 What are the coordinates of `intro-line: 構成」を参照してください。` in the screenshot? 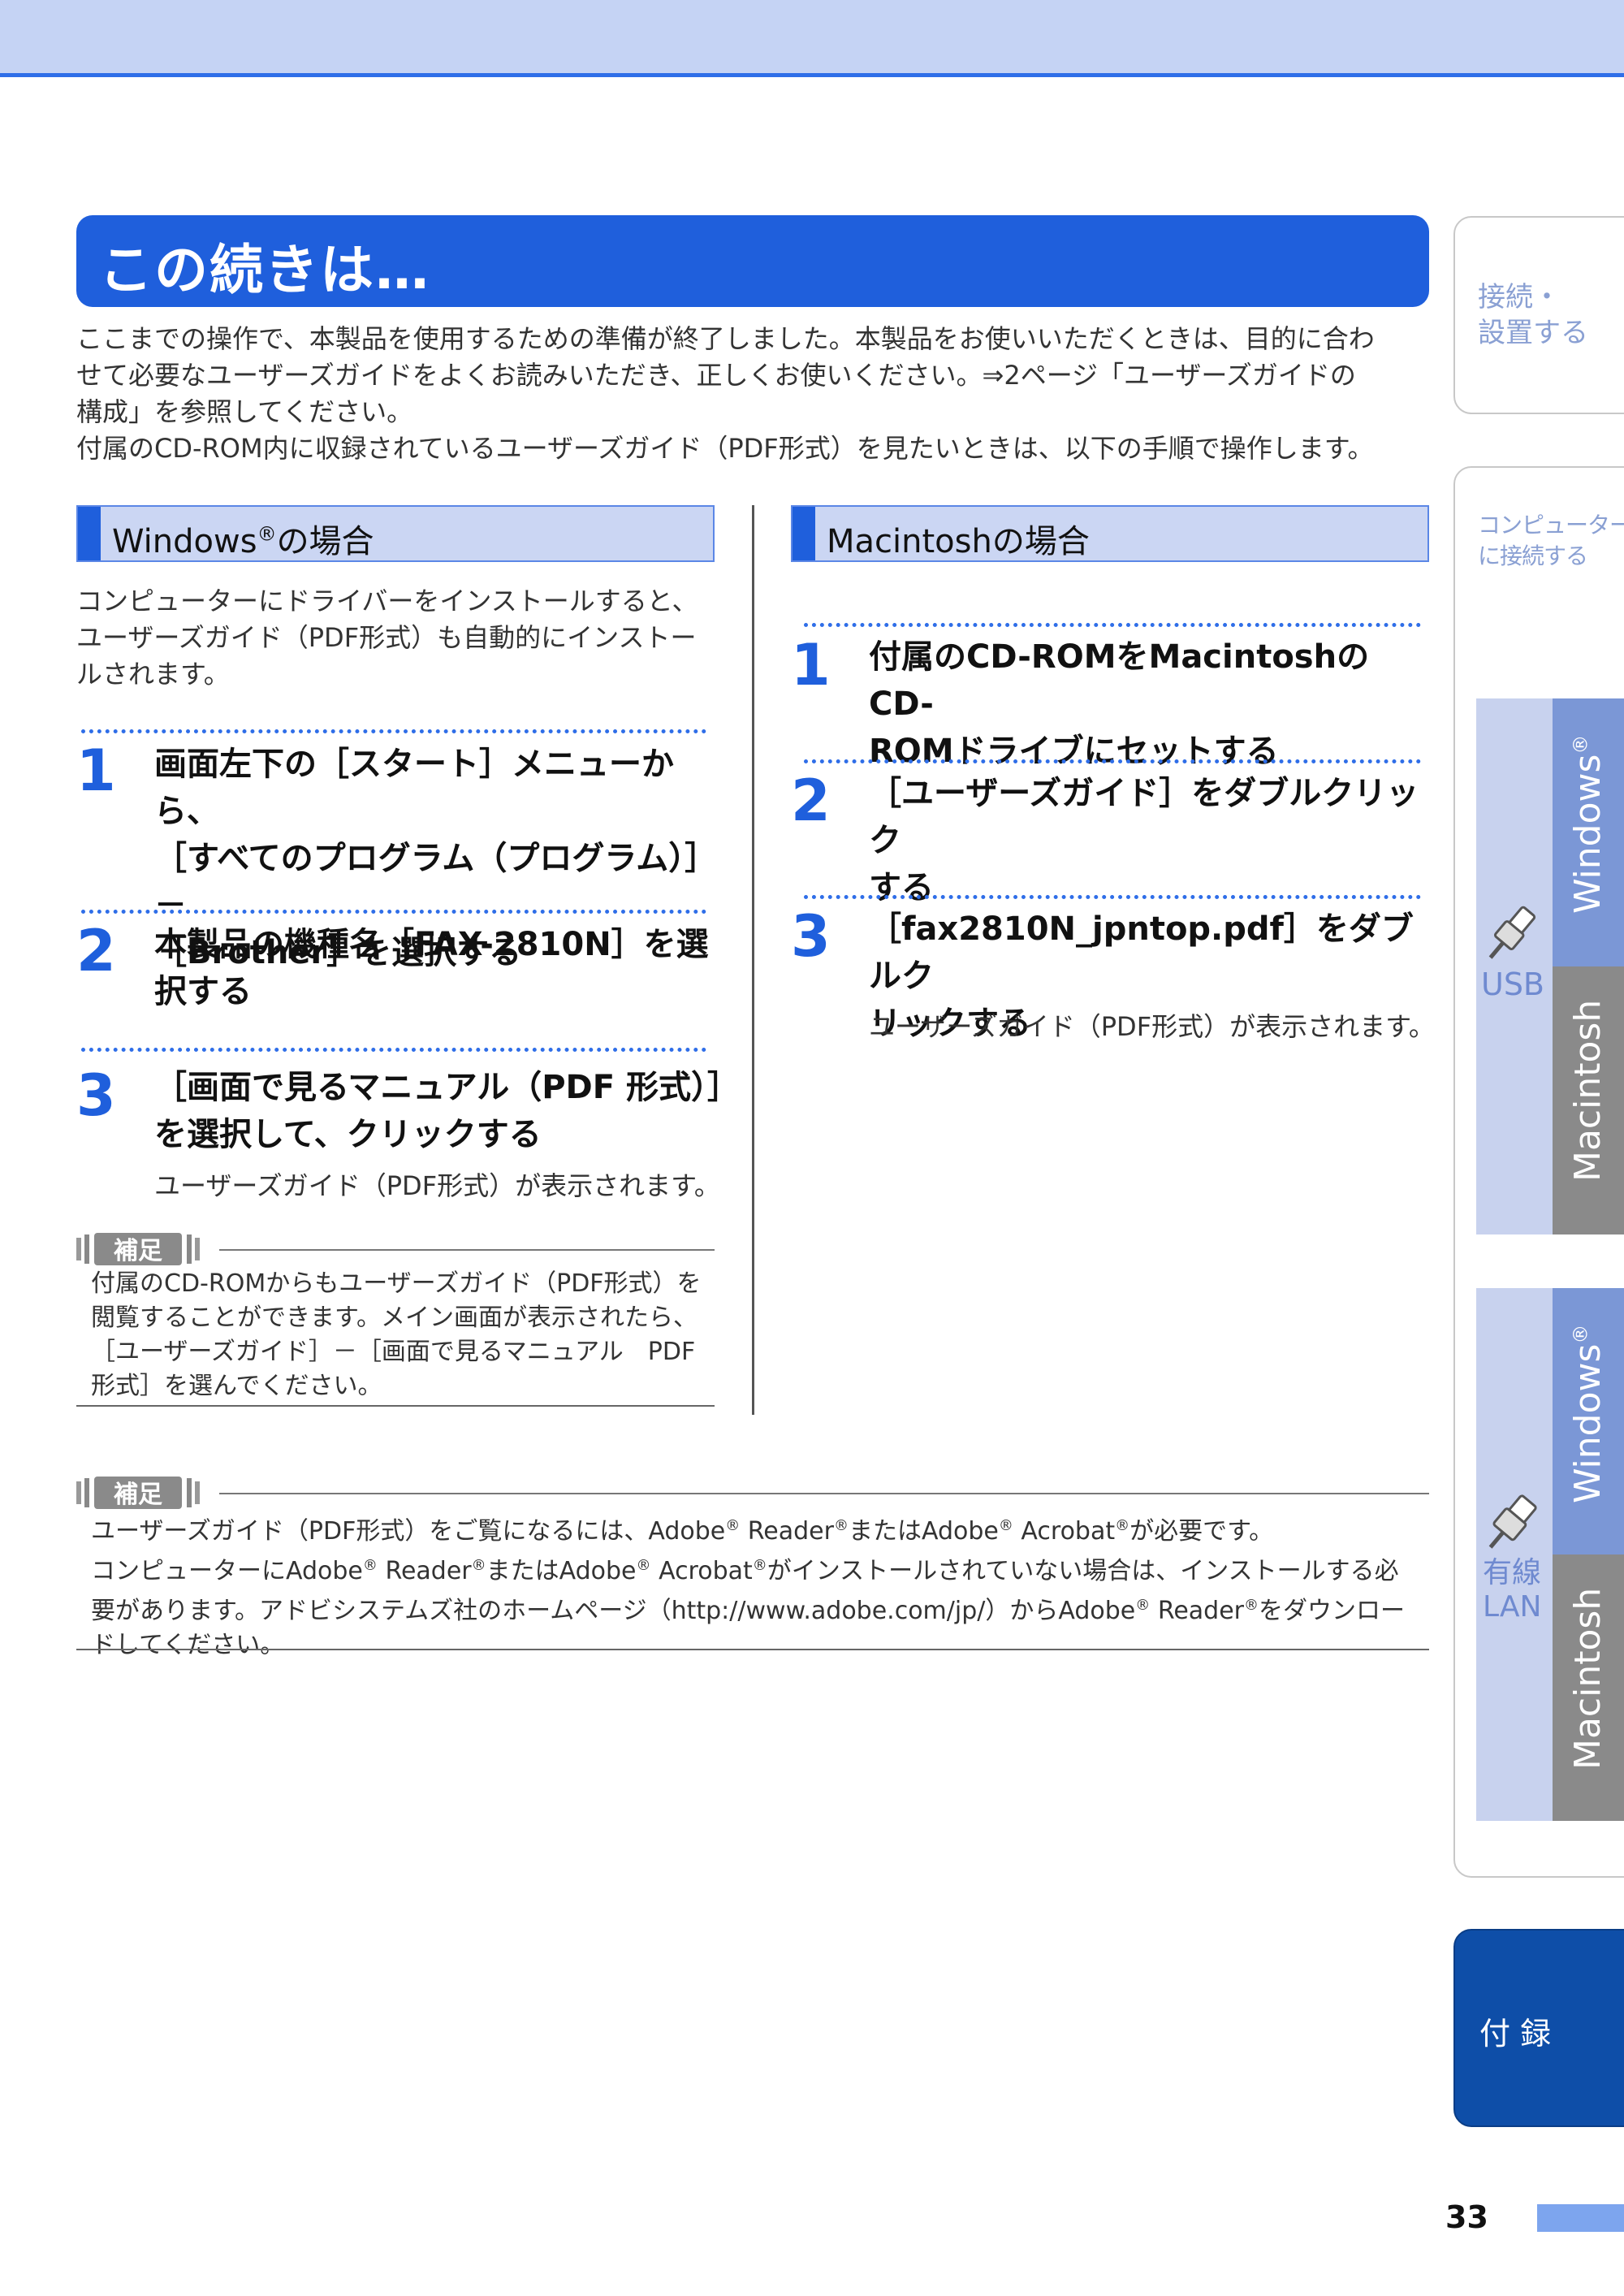 It's located at (245, 411).